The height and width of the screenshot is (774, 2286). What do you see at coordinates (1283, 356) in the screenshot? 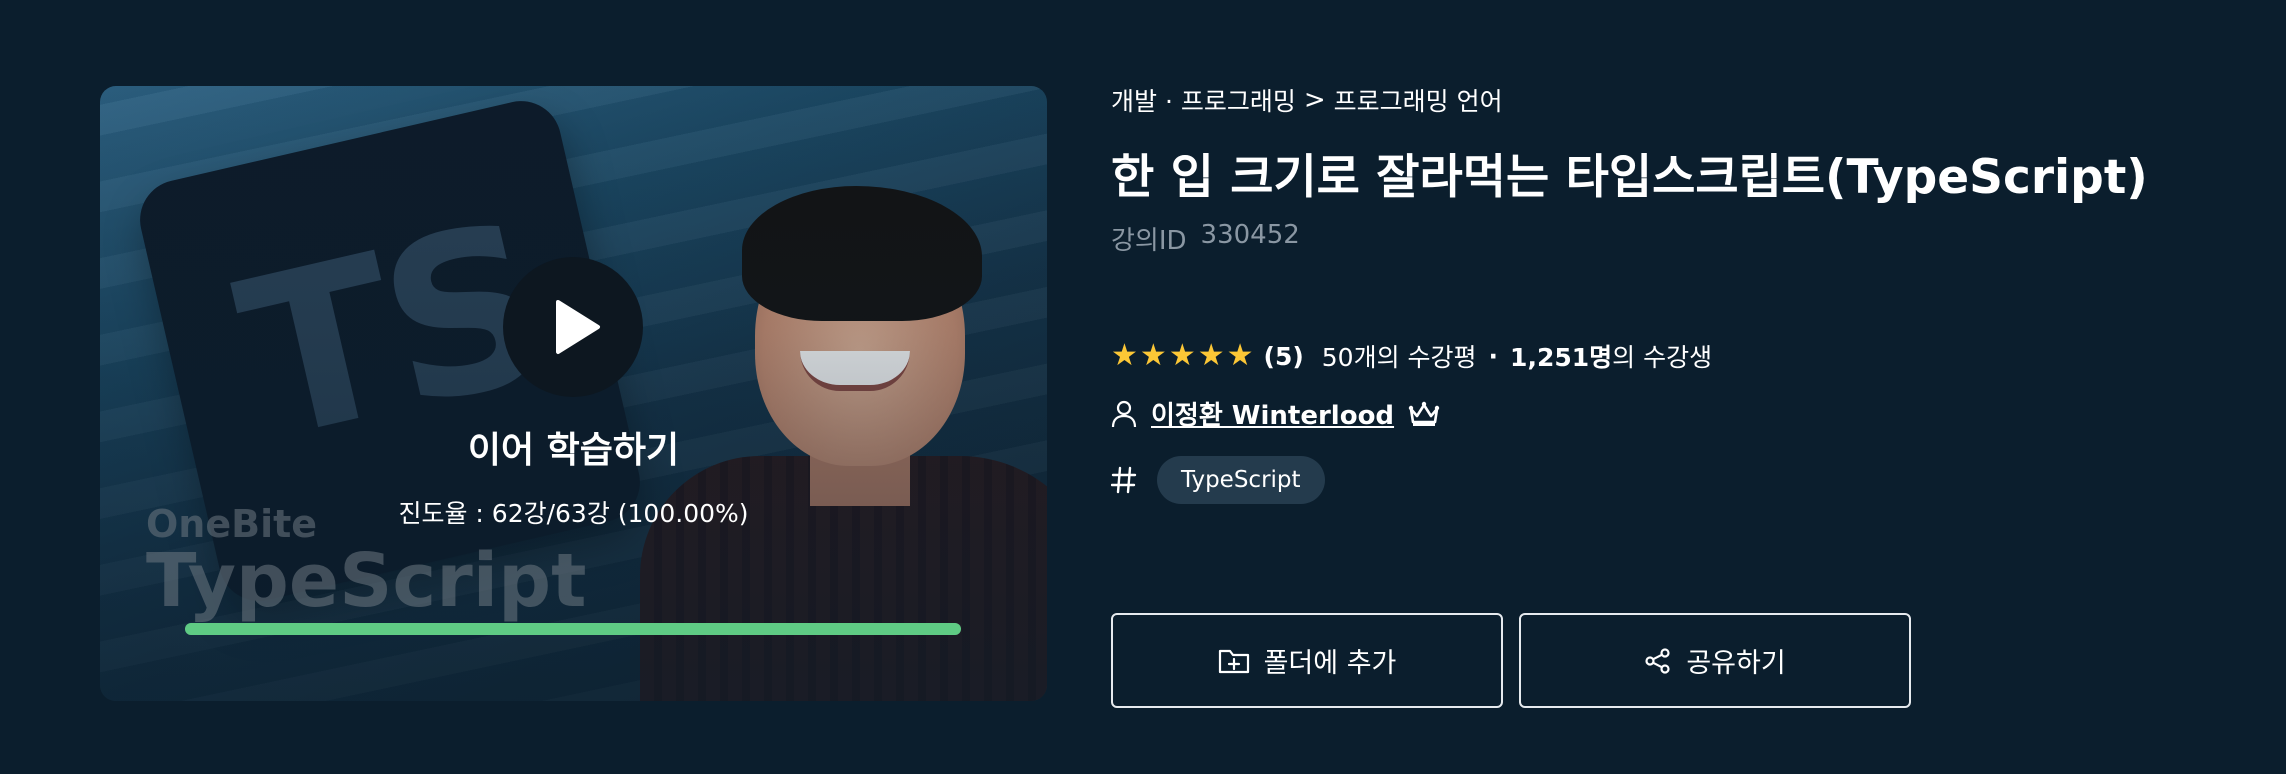
I see `rating-score: (5)` at bounding box center [1283, 356].